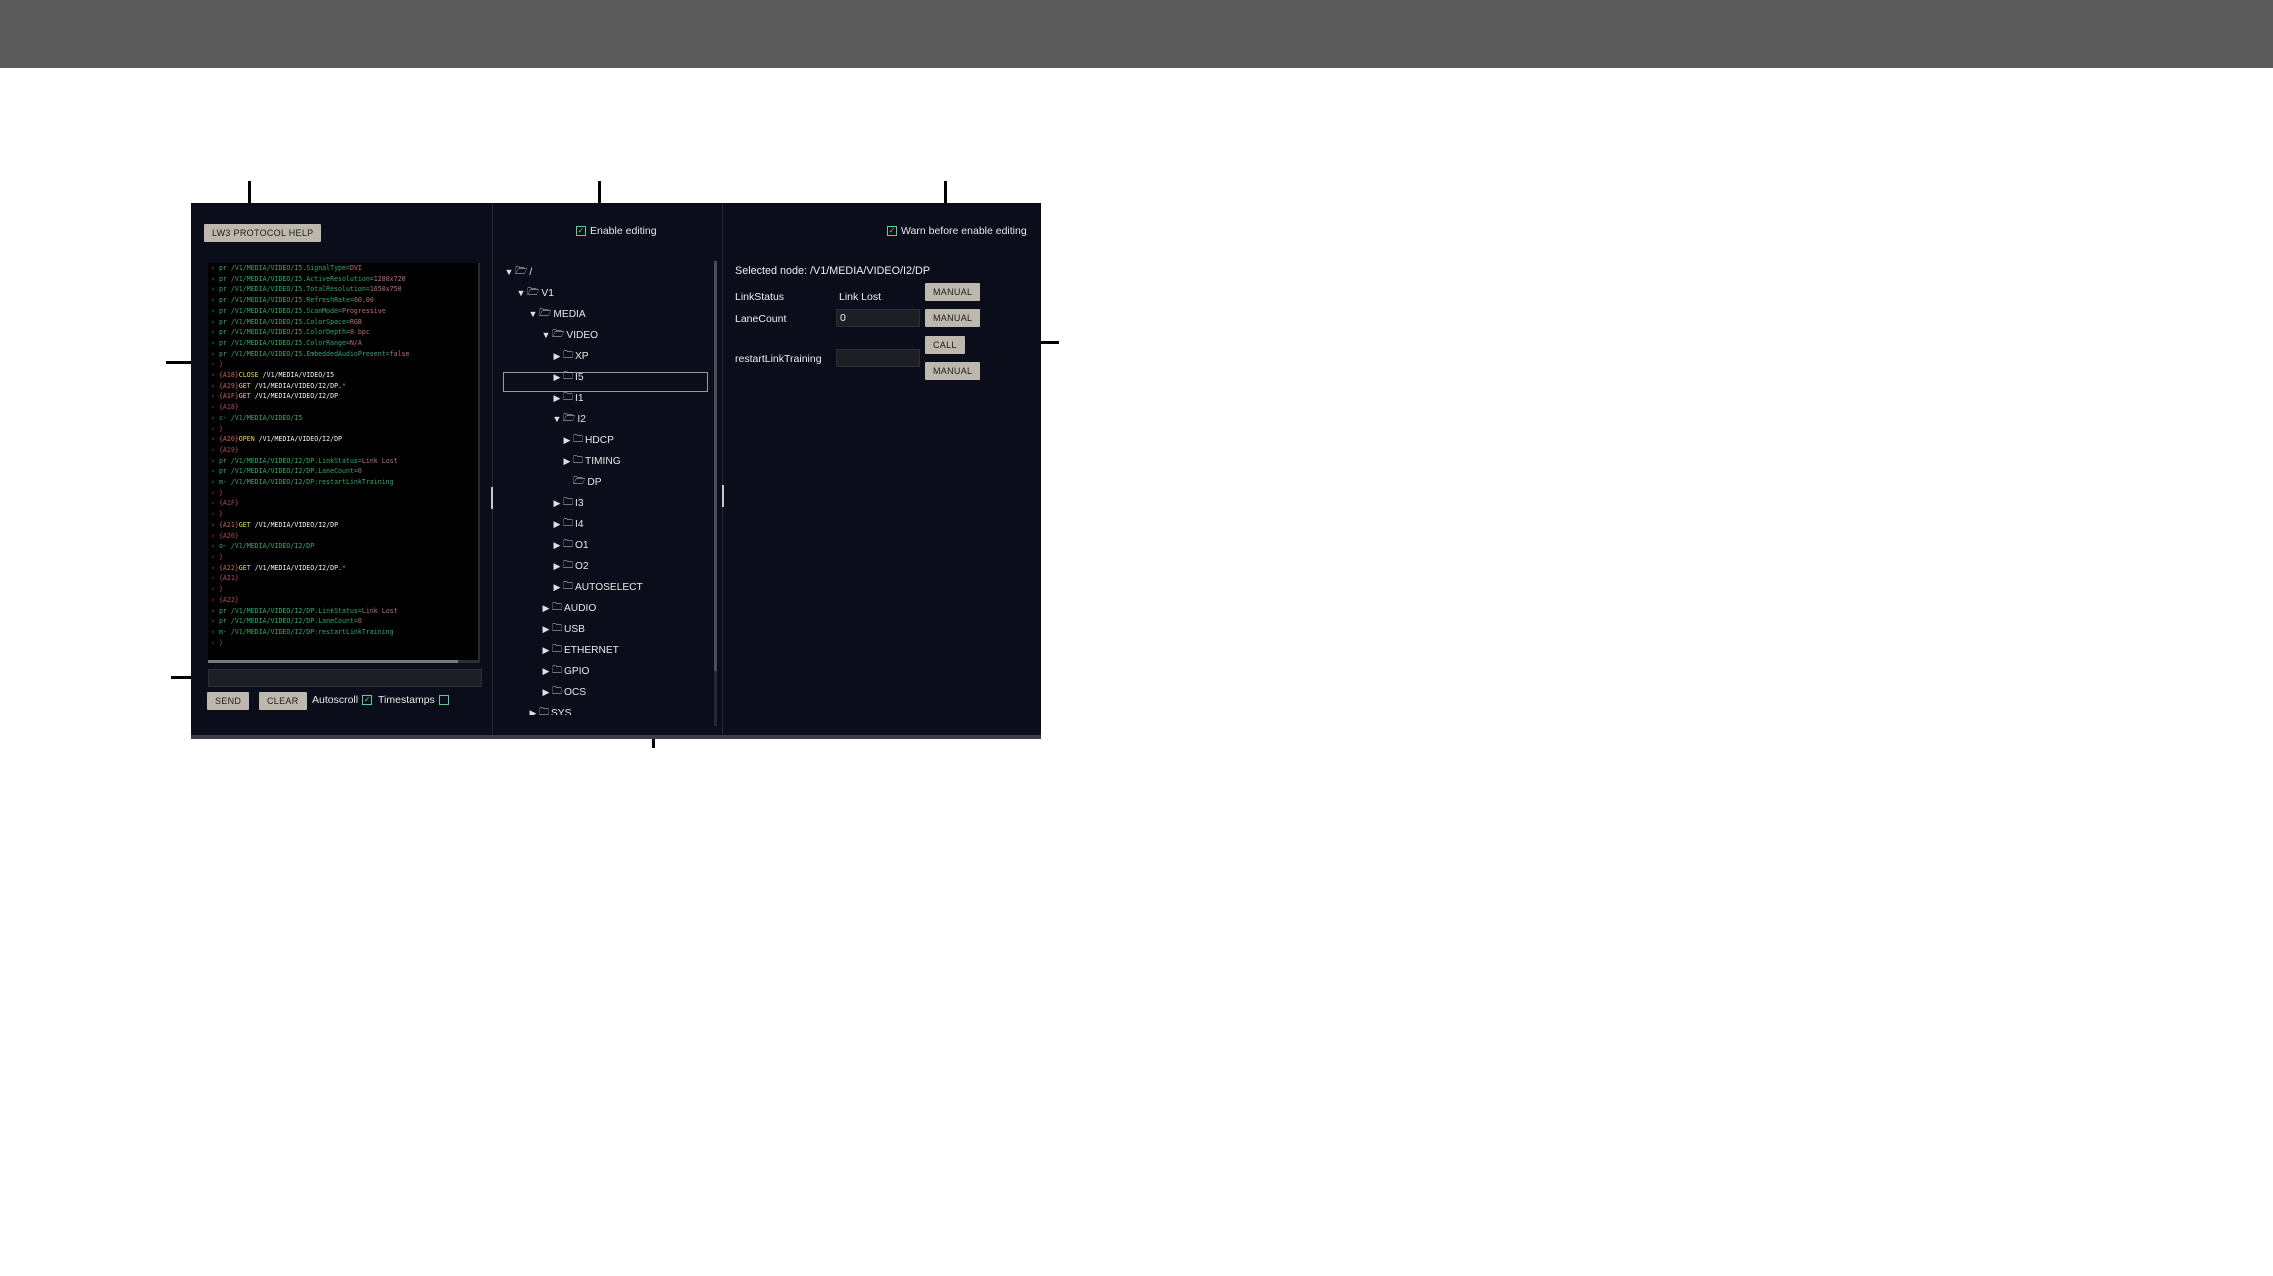 The image size is (2273, 1276). What do you see at coordinates (443, 700) in the screenshot?
I see `checkbox-unchecked-icon: ✓` at bounding box center [443, 700].